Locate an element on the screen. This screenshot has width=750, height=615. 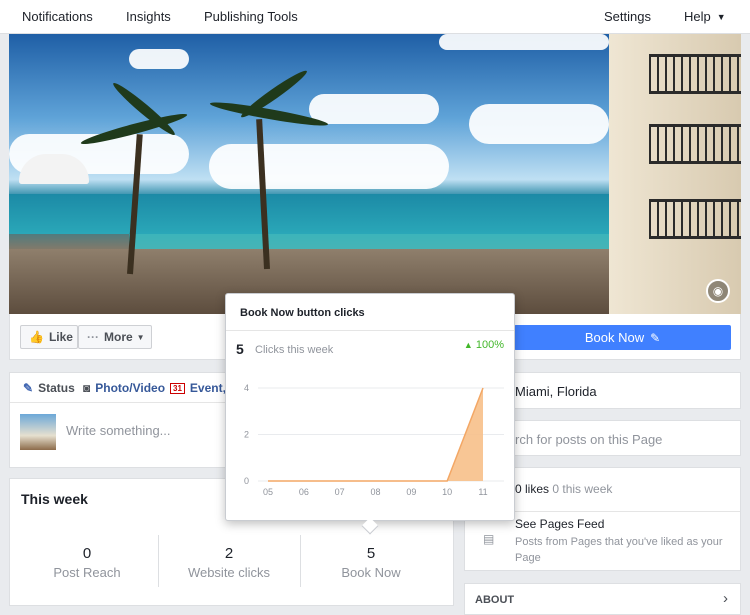
tab-status: ✎ Status is located at coordinates (49, 388).